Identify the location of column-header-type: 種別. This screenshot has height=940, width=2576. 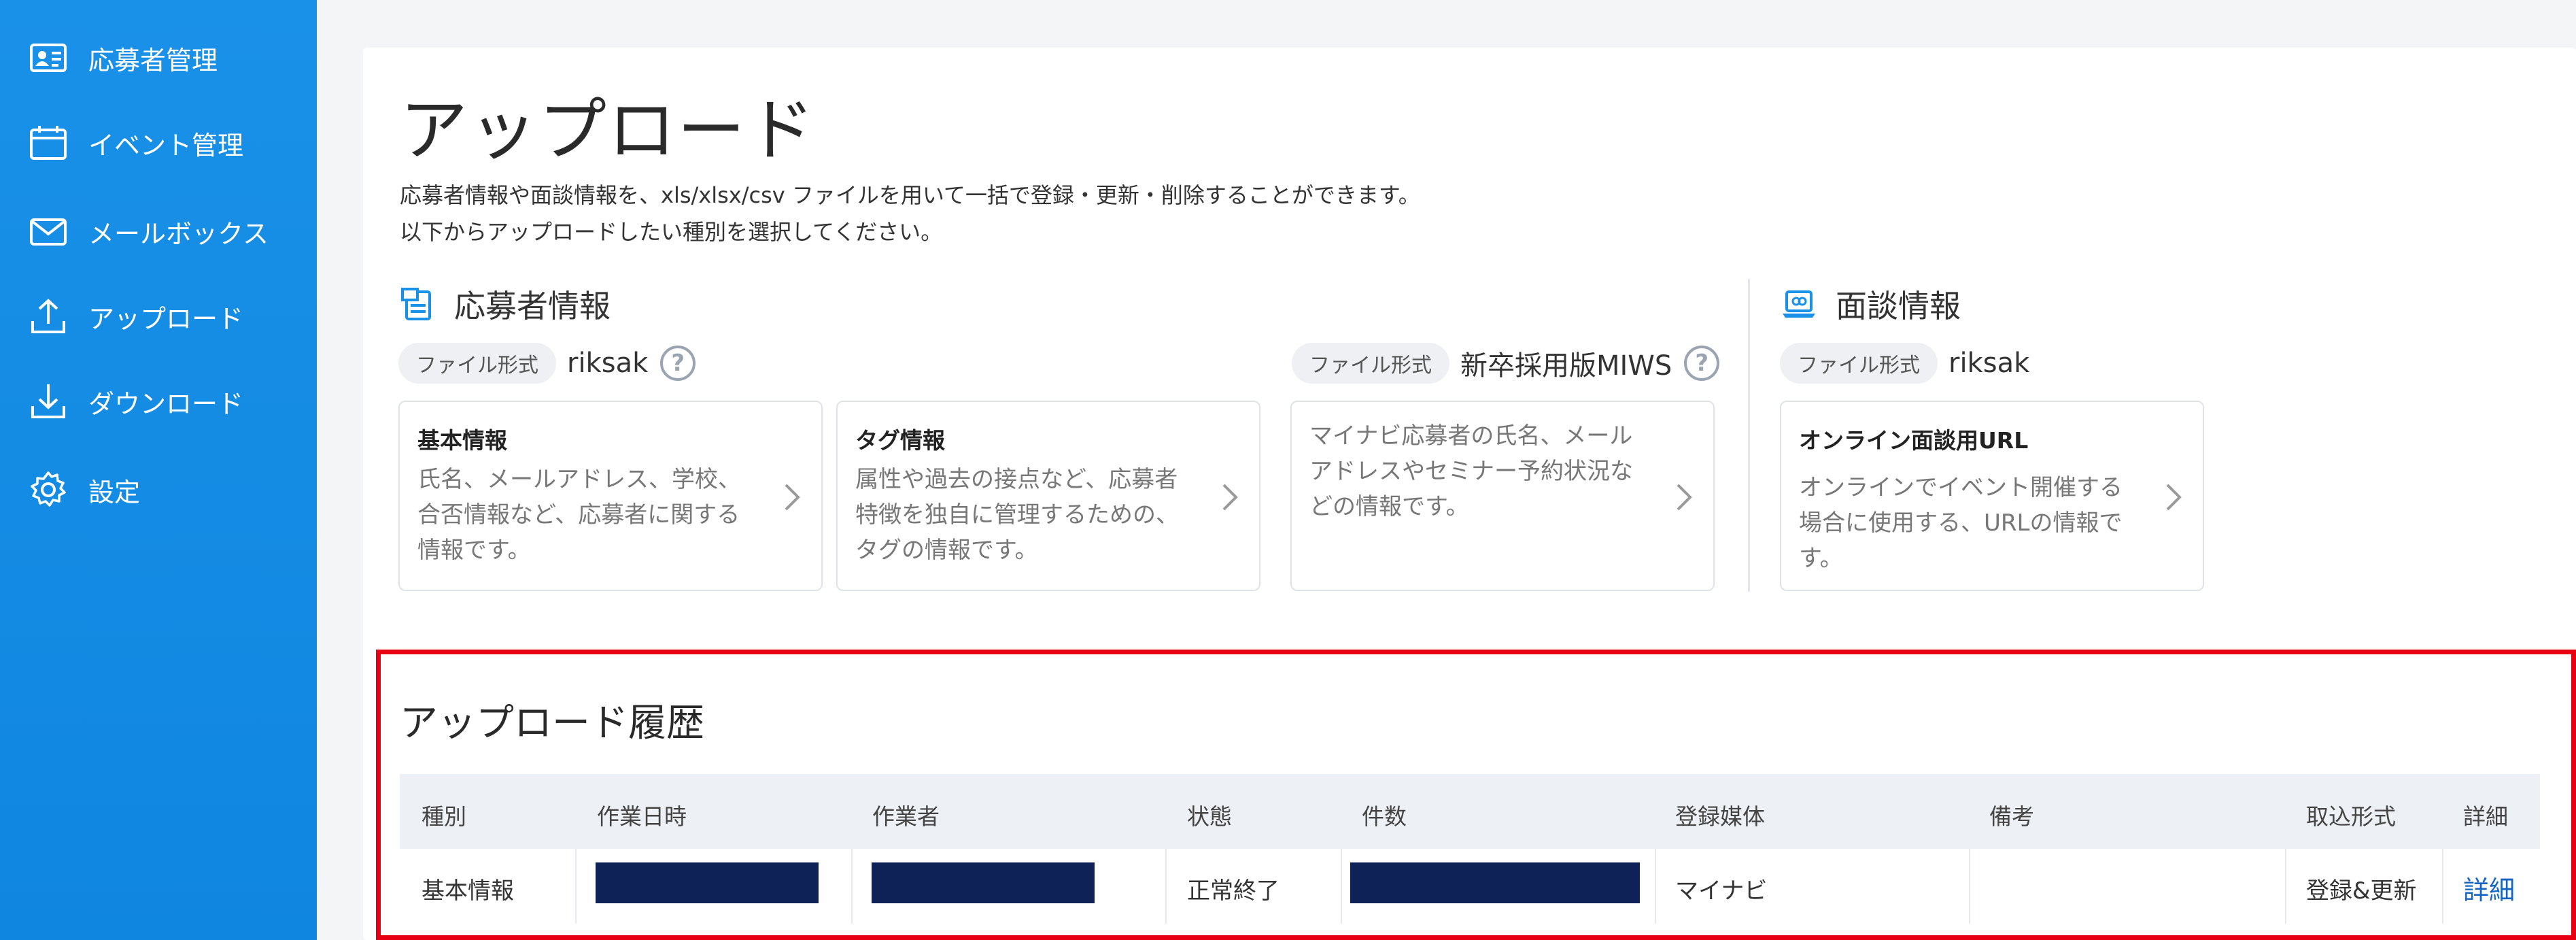
(444, 816).